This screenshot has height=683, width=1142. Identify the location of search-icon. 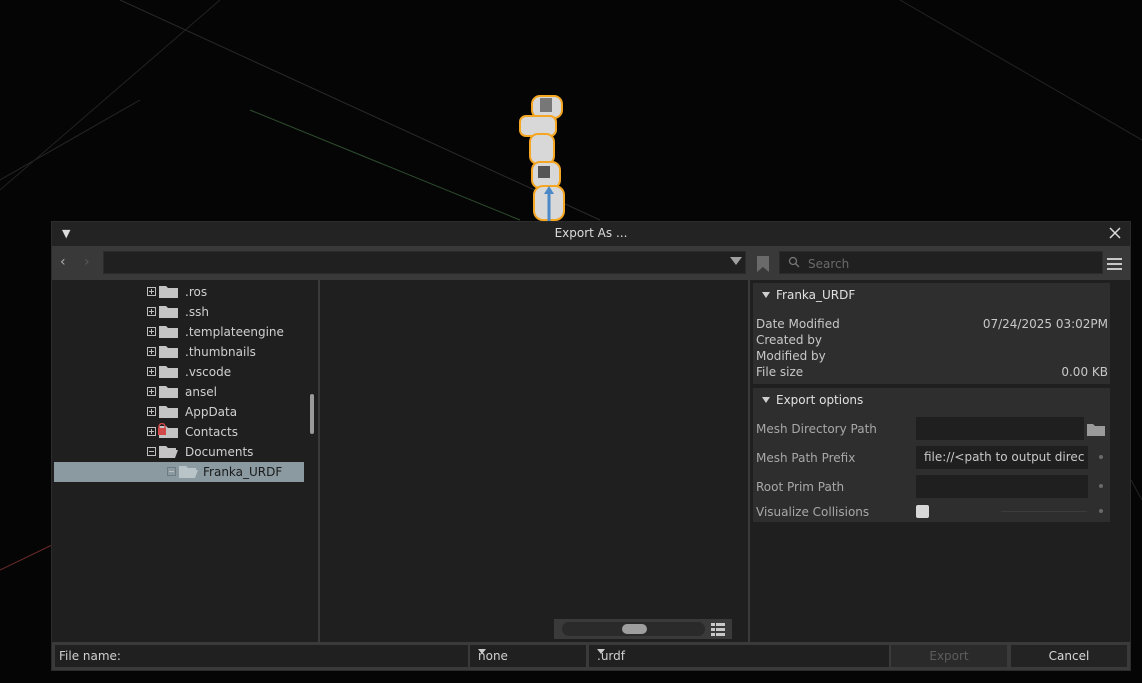
(794, 262).